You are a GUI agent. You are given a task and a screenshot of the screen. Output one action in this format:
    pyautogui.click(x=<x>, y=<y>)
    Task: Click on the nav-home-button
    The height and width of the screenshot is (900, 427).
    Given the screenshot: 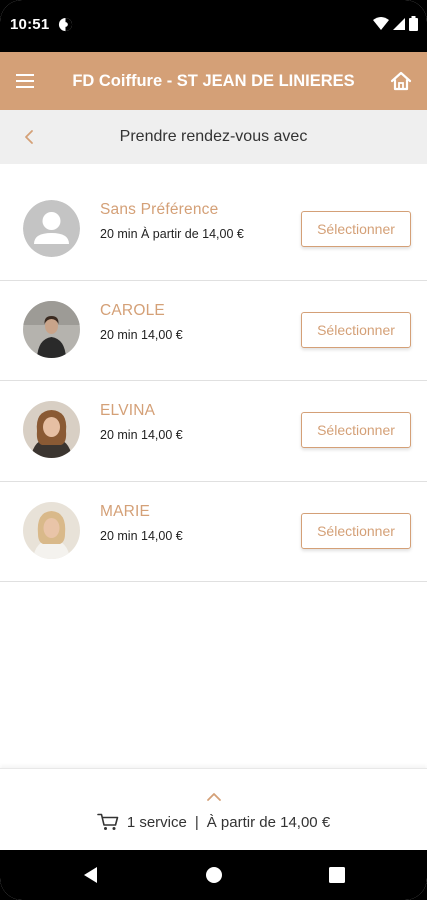 What is the action you would take?
    pyautogui.click(x=214, y=875)
    